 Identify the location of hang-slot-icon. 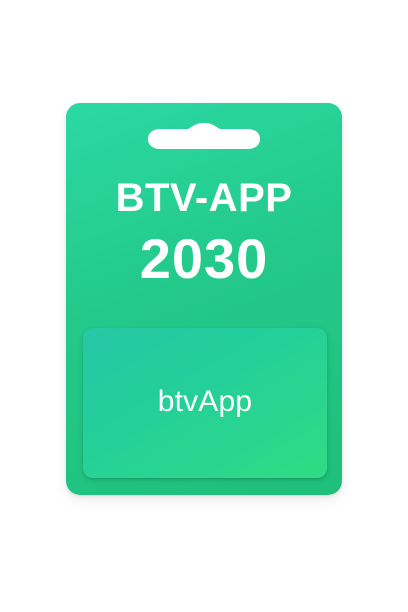
(204, 136).